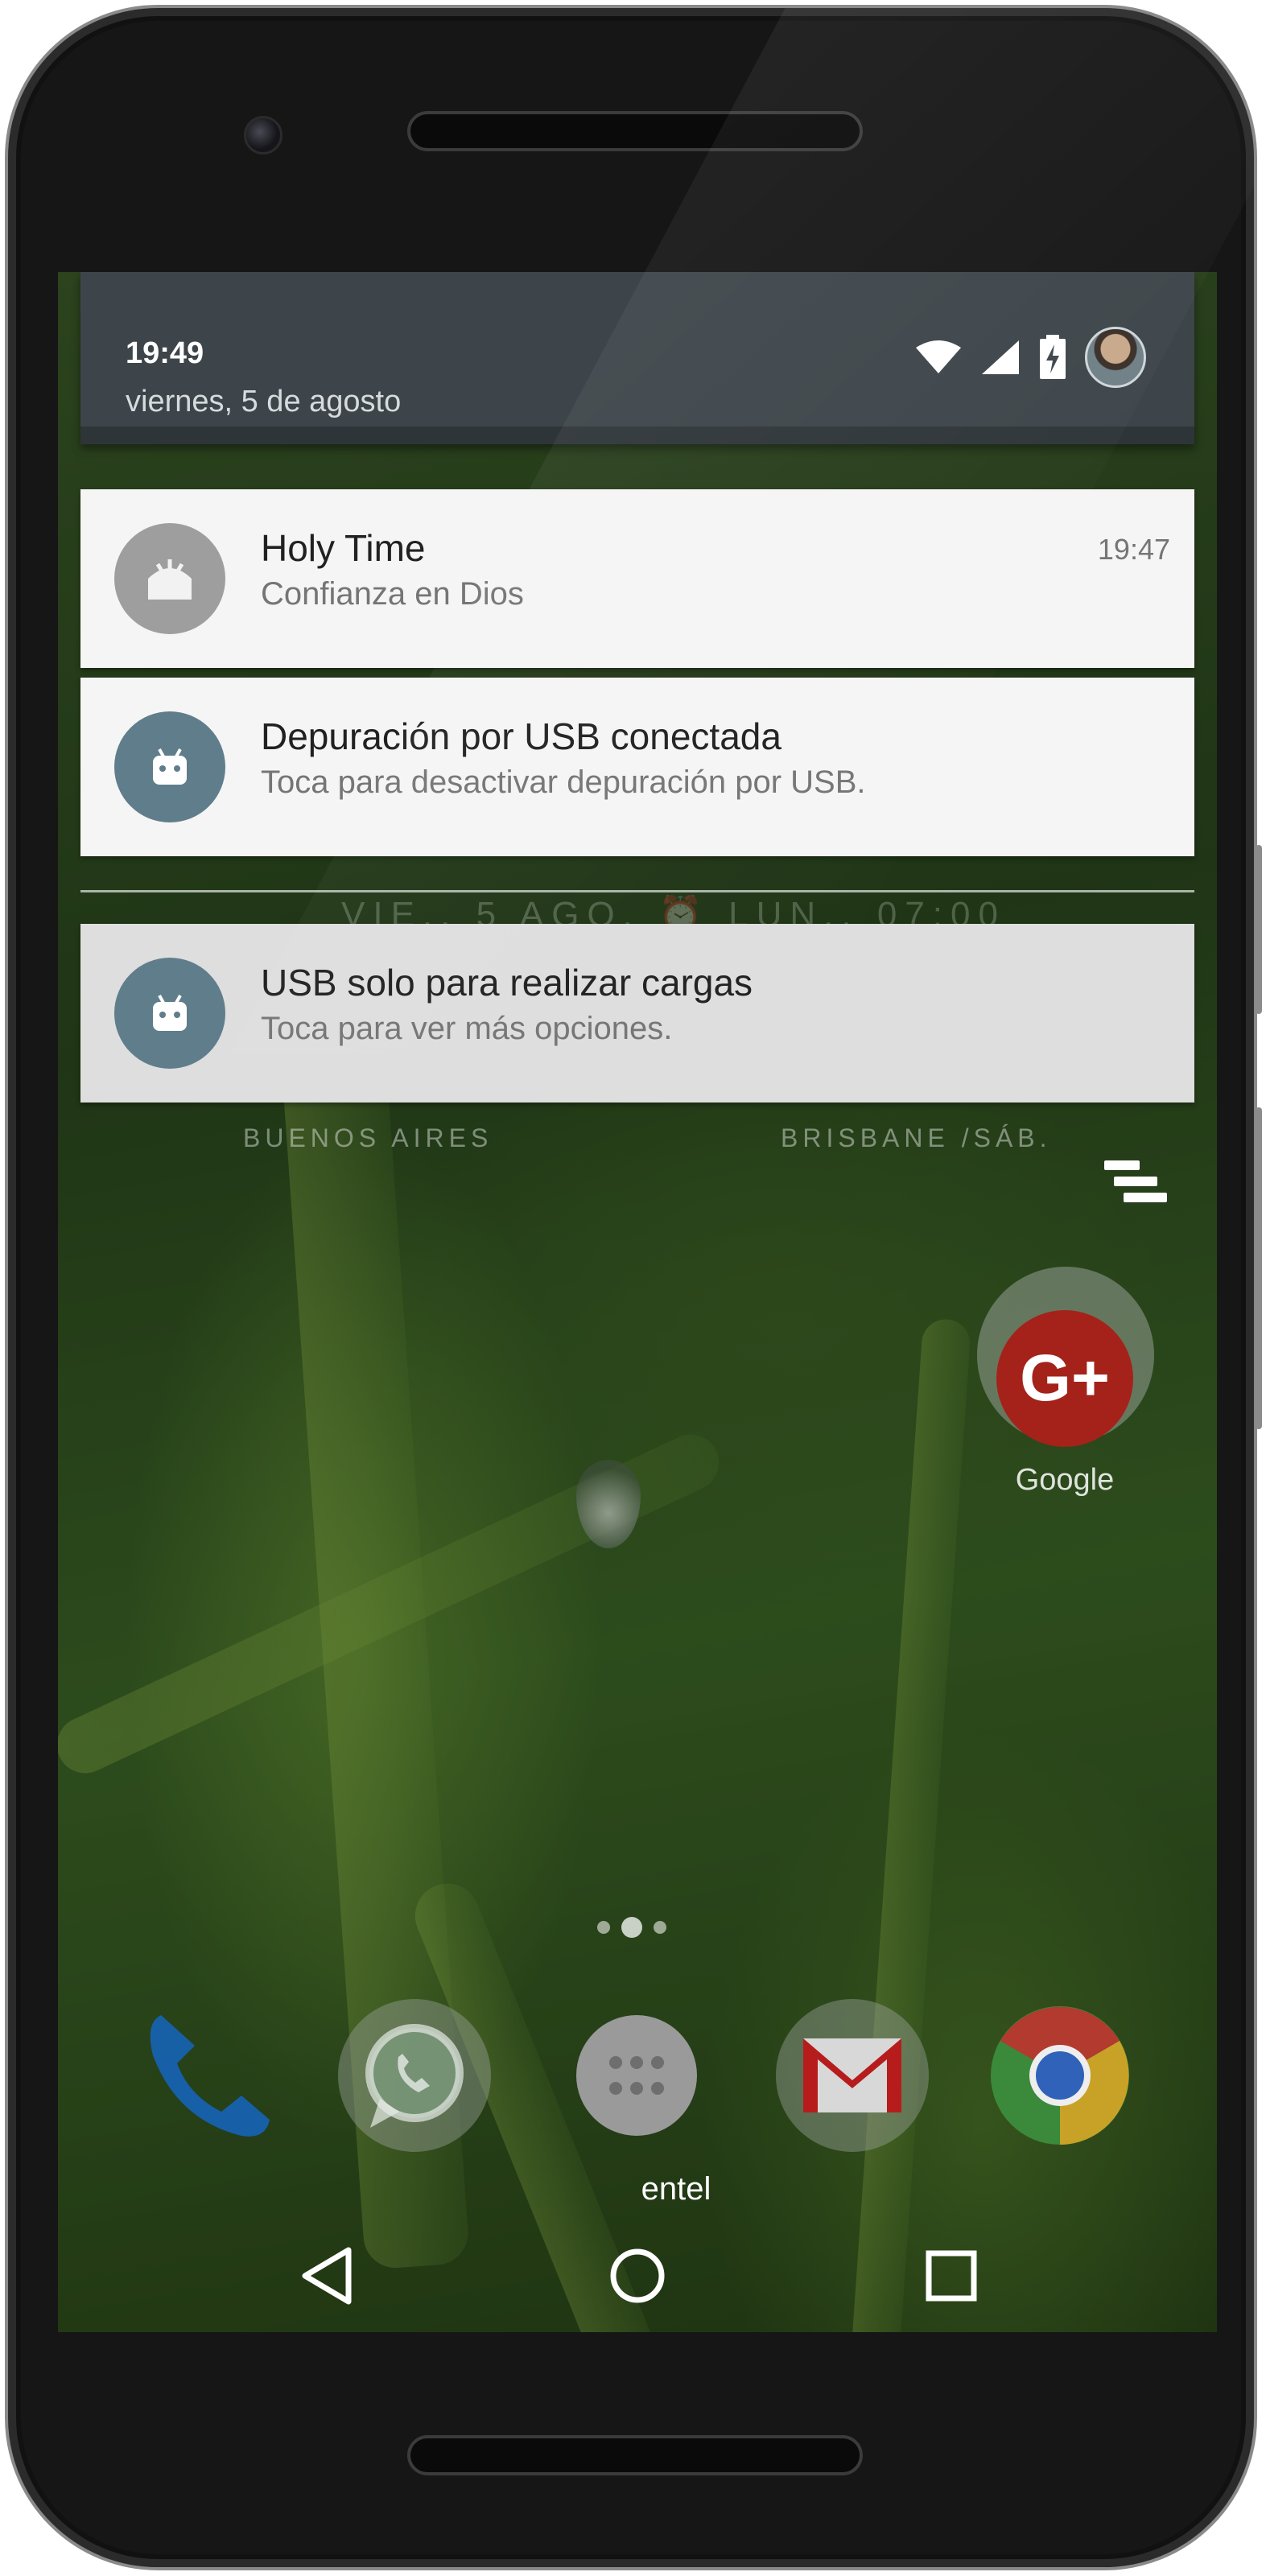  Describe the element at coordinates (635, 2455) in the screenshot. I see `bottom-speaker` at that location.